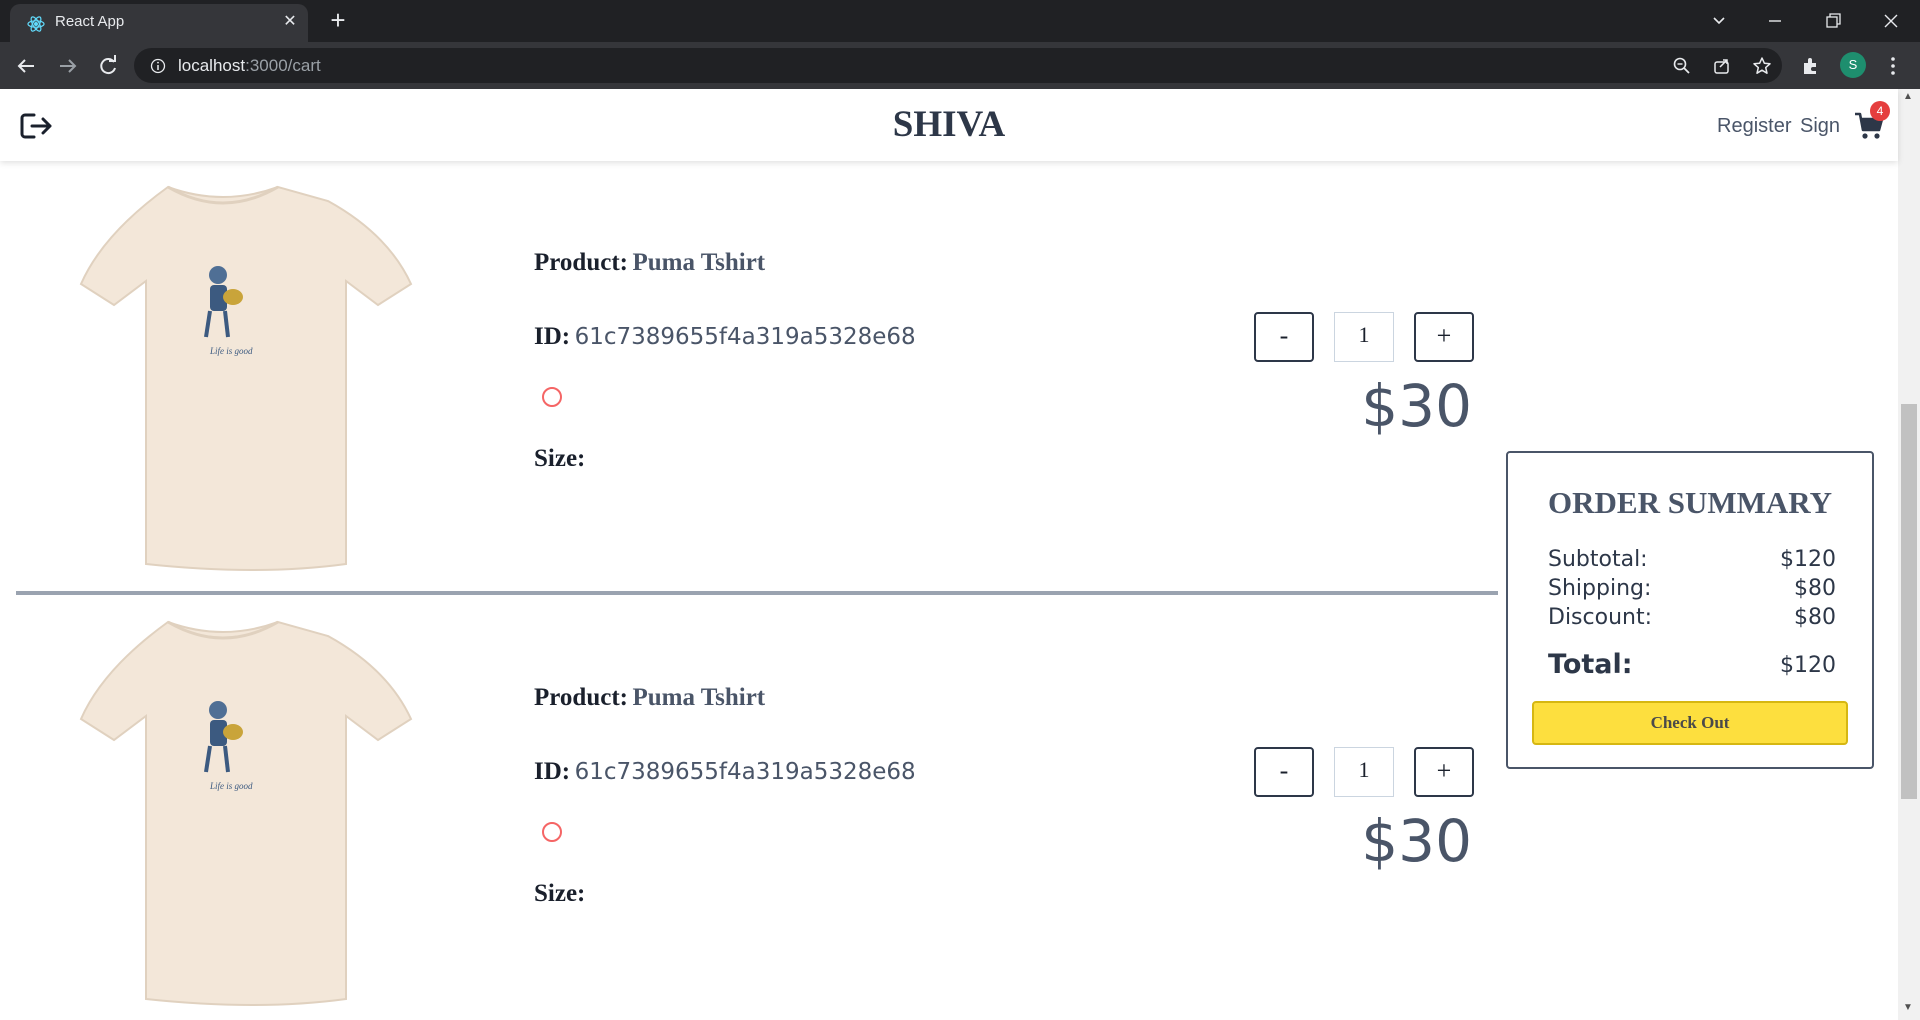  What do you see at coordinates (960, 21) in the screenshot?
I see `browser-tab-strip: React App ✕ +` at bounding box center [960, 21].